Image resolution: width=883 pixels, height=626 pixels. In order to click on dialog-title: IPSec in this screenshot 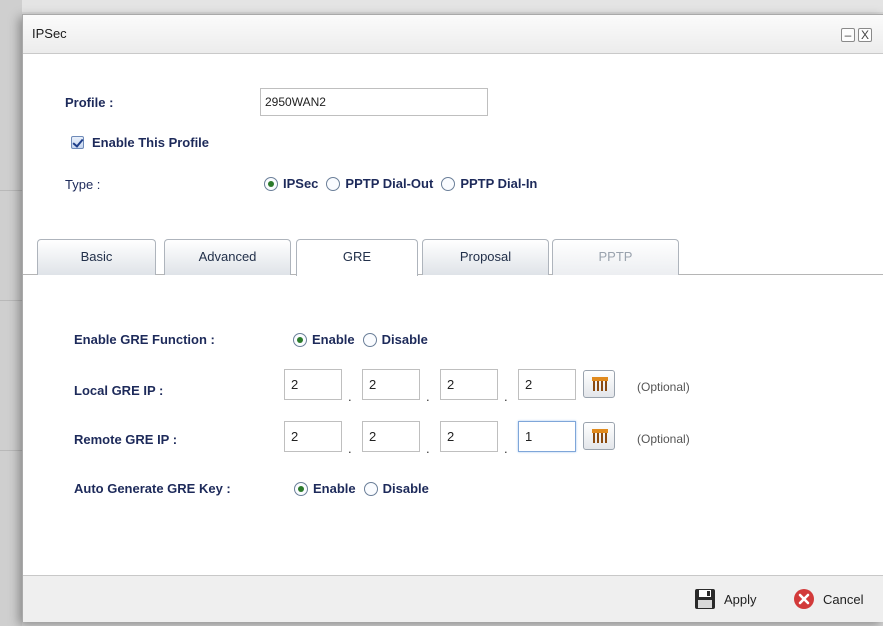, I will do `click(49, 33)`.